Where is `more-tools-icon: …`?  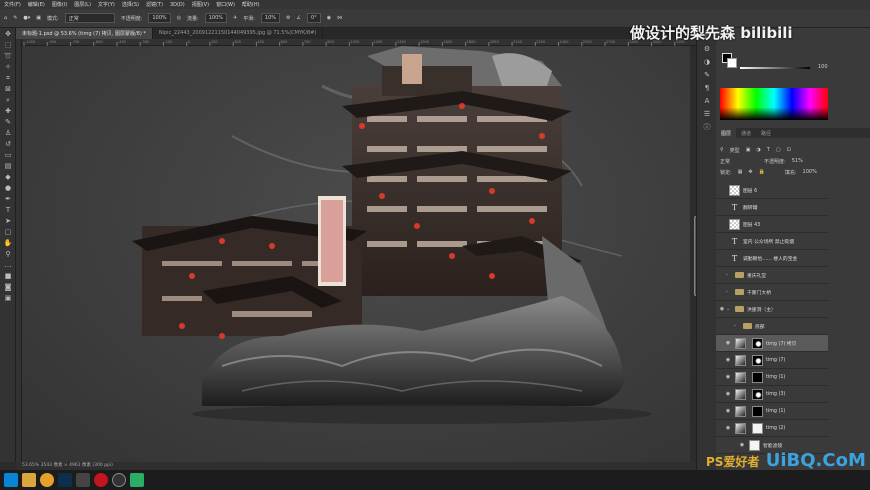
more-tools-icon: … is located at coordinates (8, 265).